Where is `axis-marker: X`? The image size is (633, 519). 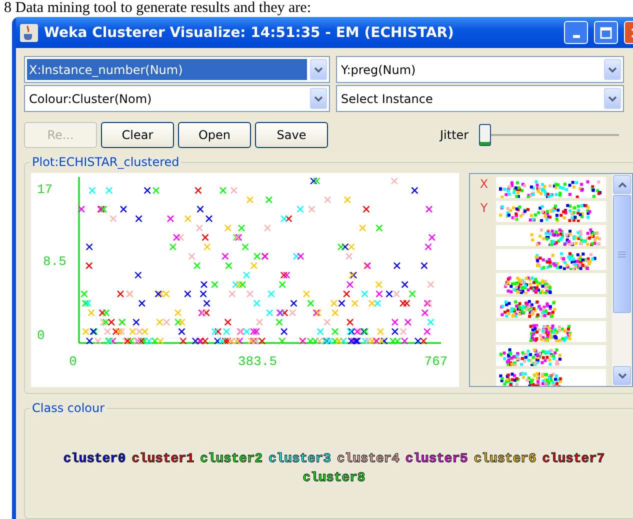 axis-marker: X is located at coordinates (484, 184).